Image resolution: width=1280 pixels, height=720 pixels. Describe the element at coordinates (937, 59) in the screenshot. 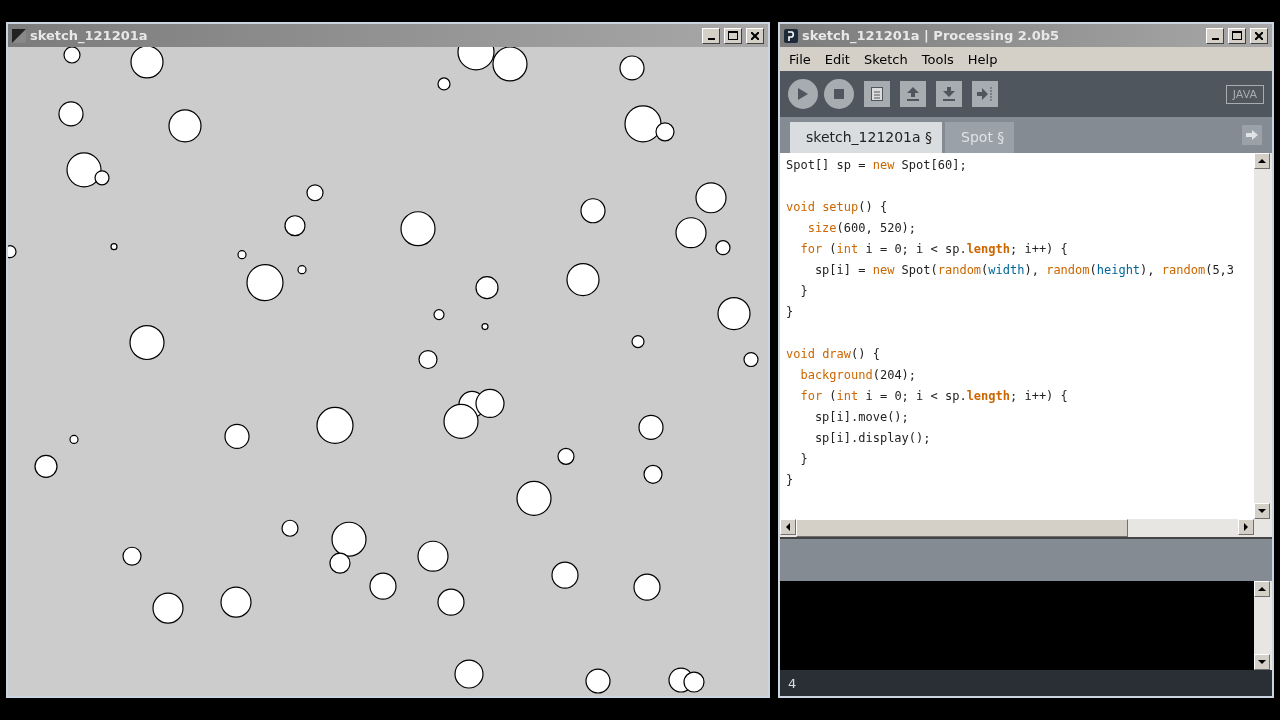

I see `menu-item: Tools` at that location.